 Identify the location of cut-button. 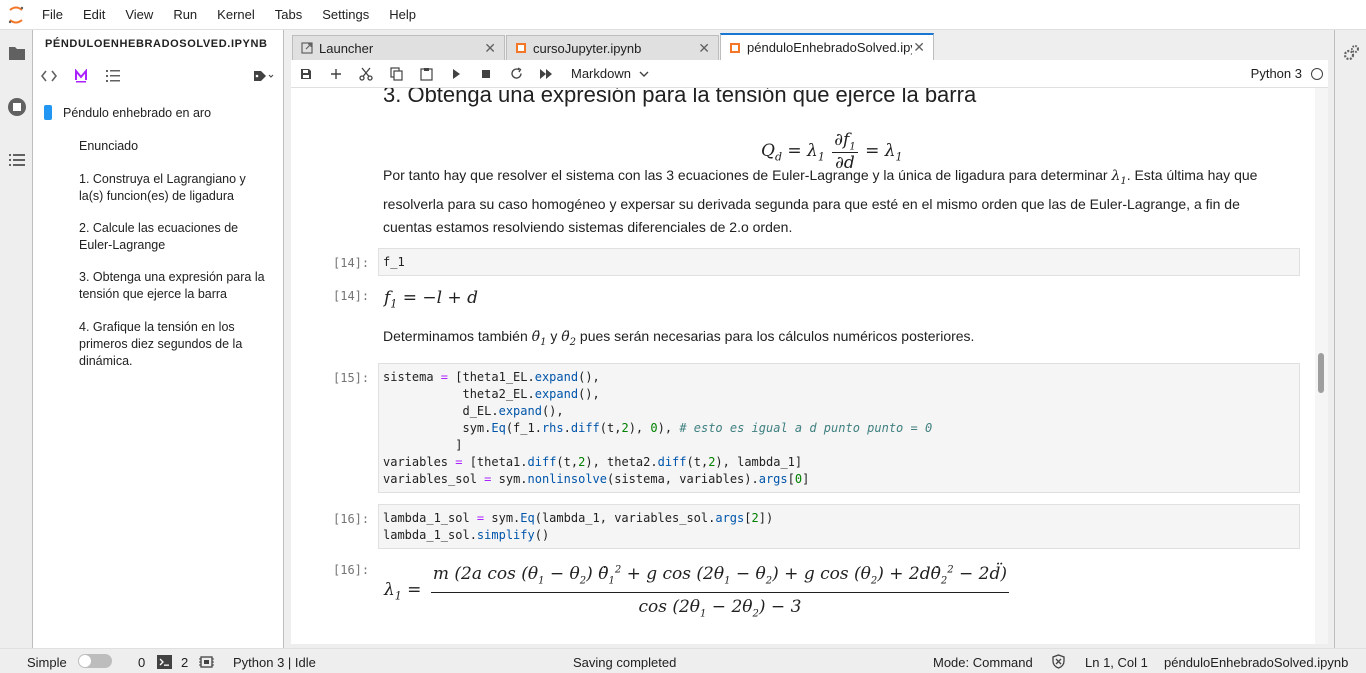
(366, 74).